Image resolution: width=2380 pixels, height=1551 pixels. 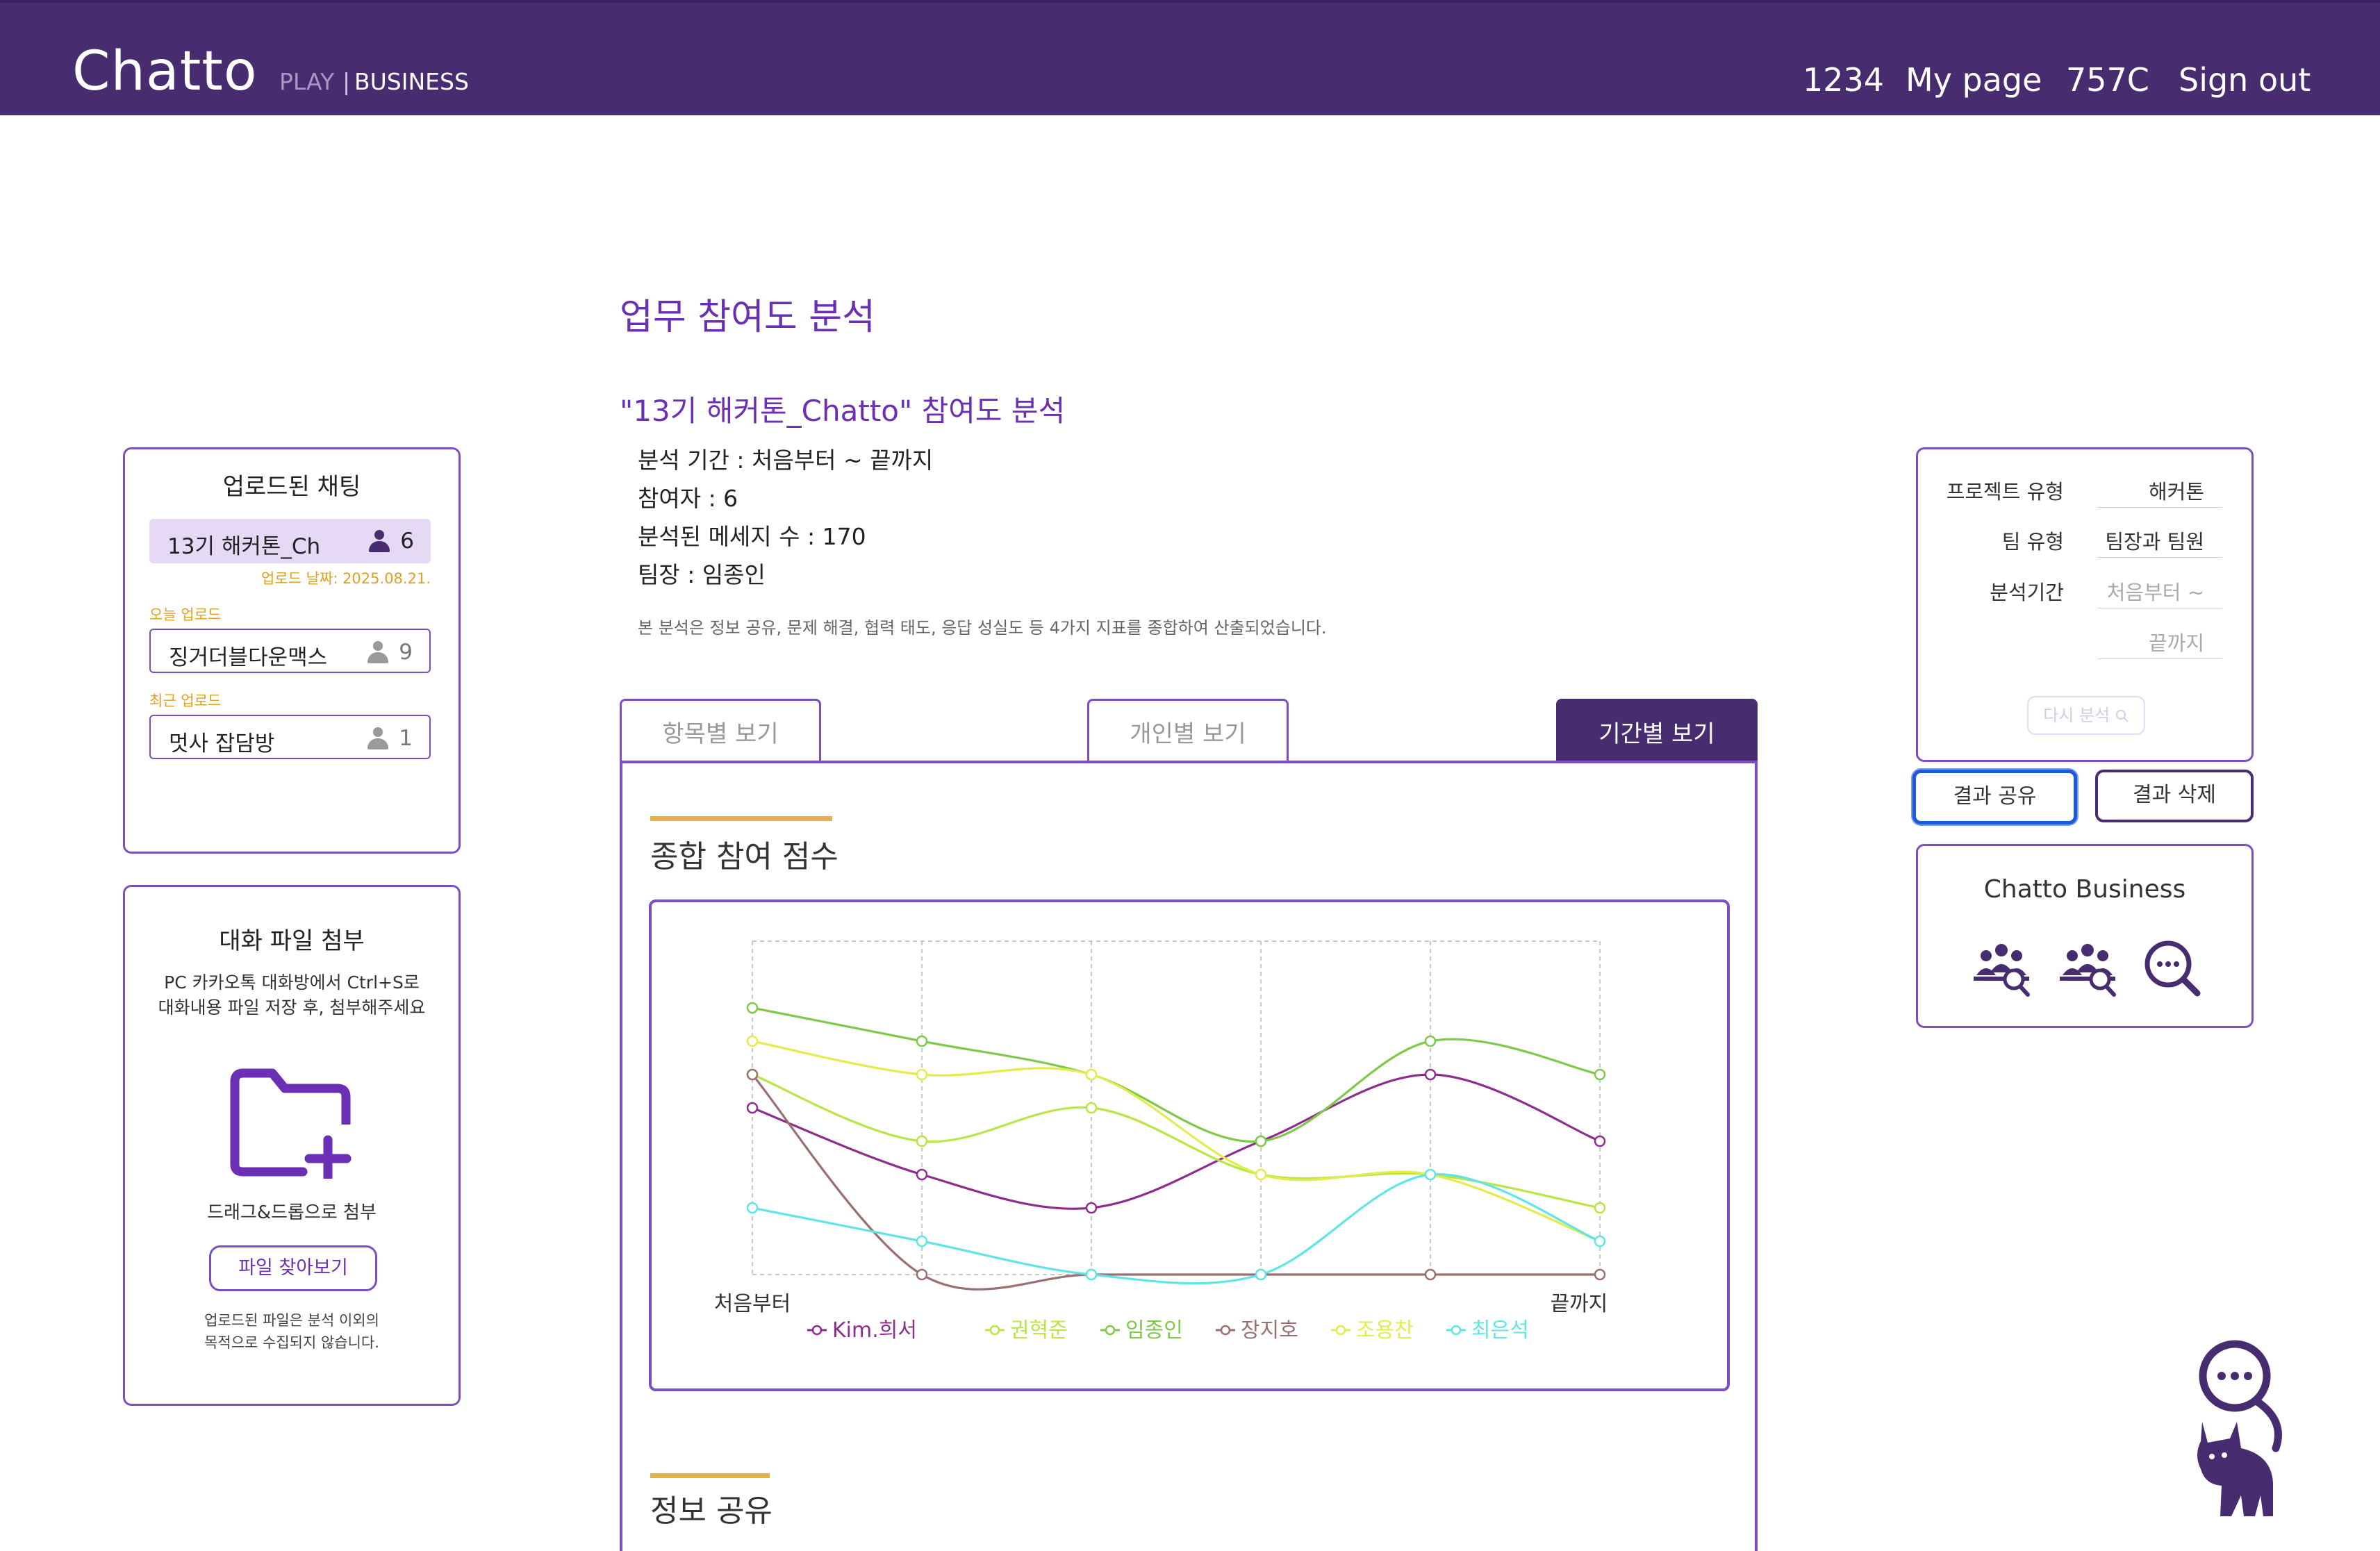 What do you see at coordinates (1657, 731) in the screenshot?
I see `tab-by-period: 기간별 보기` at bounding box center [1657, 731].